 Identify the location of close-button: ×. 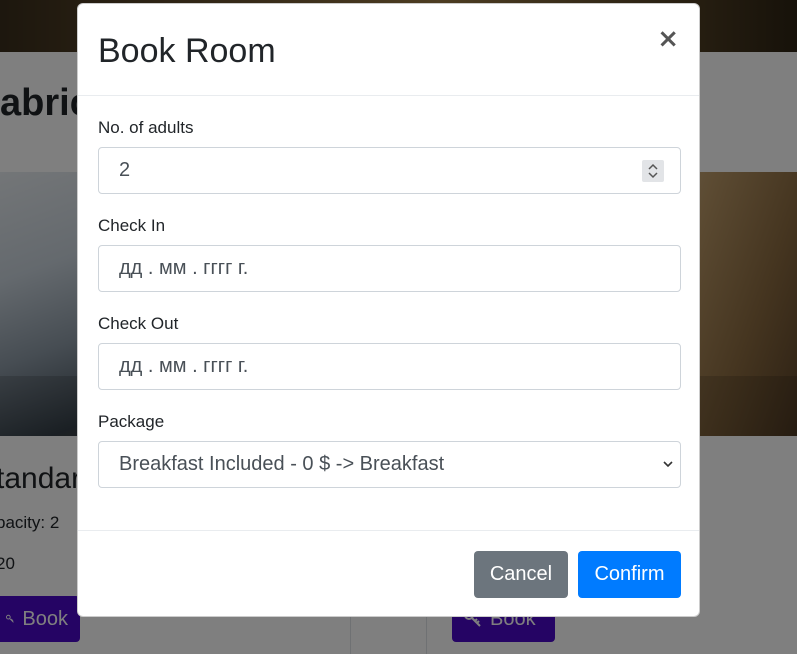
(668, 39).